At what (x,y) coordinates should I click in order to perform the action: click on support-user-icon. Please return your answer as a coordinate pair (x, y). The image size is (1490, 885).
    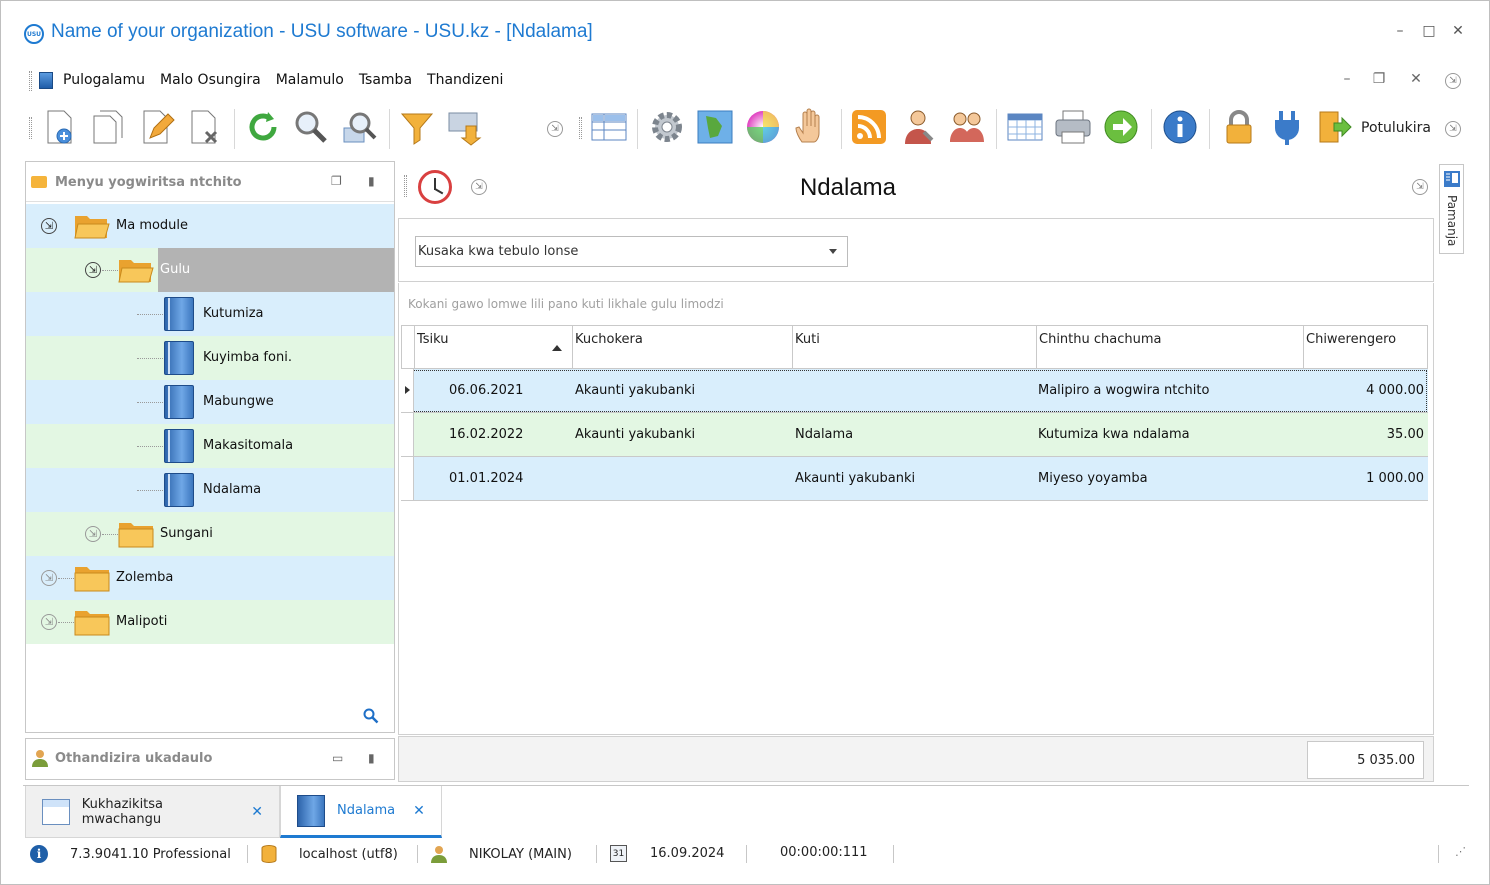
    Looking at the image, I should click on (40, 758).